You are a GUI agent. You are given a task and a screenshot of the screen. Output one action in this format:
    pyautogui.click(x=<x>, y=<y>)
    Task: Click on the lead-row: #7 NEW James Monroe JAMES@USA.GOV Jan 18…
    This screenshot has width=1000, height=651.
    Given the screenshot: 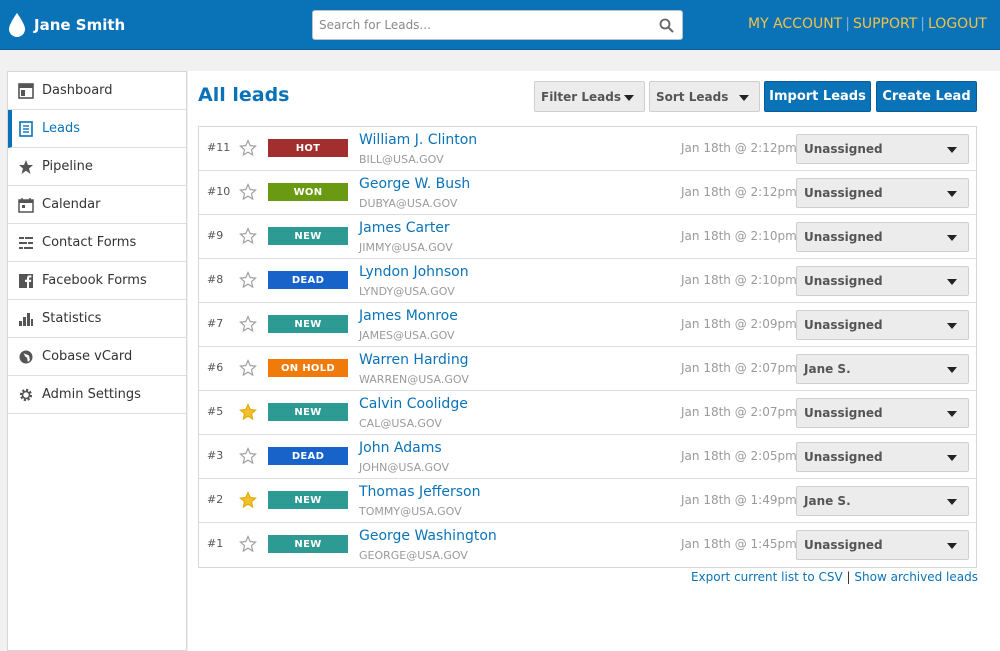 What is the action you would take?
    pyautogui.click(x=587, y=325)
    